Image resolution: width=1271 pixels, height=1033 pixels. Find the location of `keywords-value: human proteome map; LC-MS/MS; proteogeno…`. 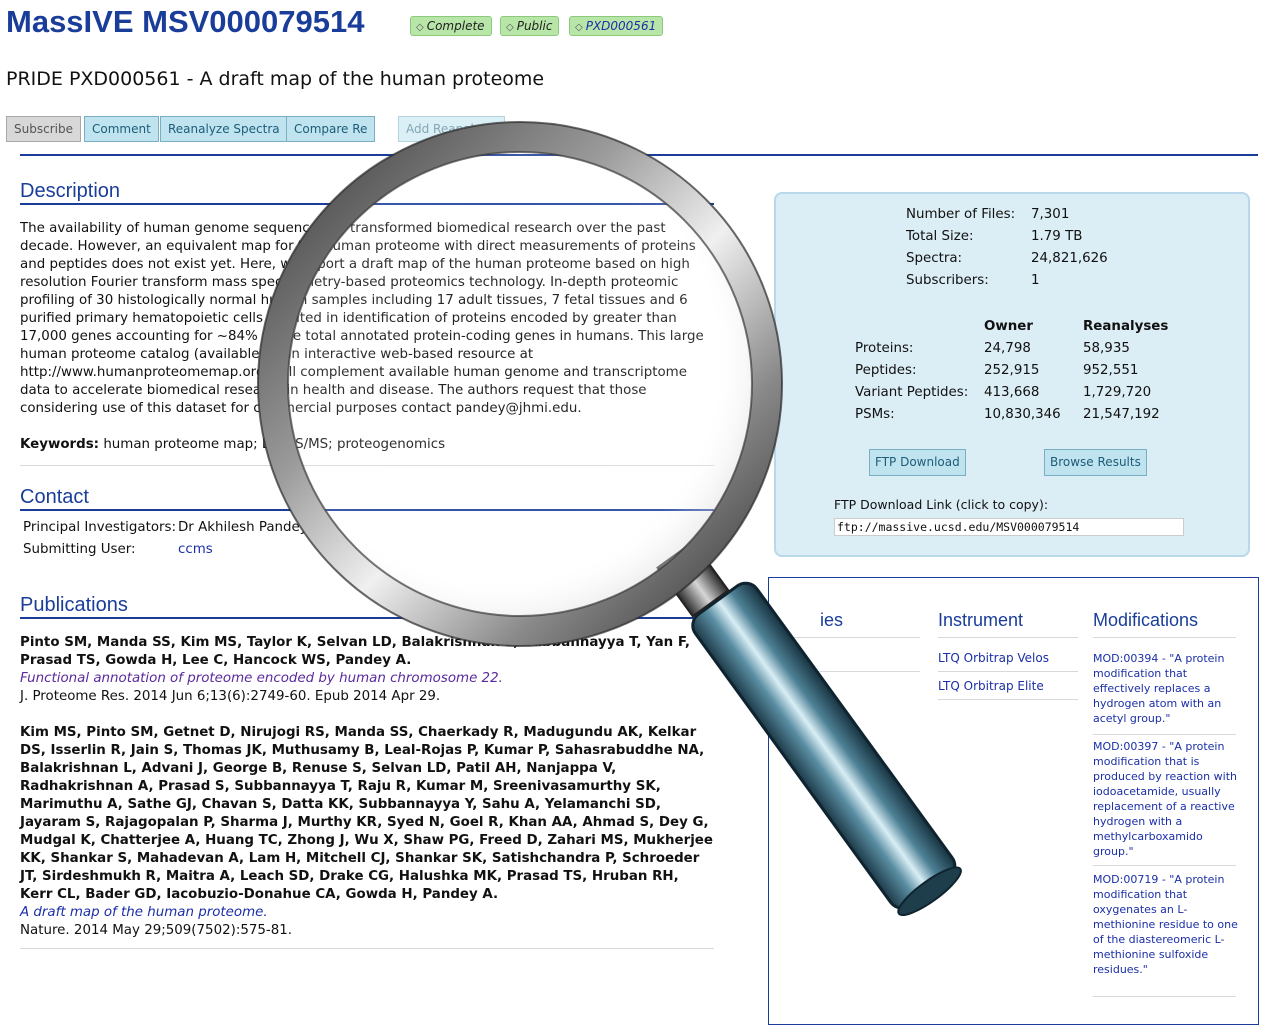

keywords-value: human proteome map; LC-MS/MS; proteogeno… is located at coordinates (274, 444).